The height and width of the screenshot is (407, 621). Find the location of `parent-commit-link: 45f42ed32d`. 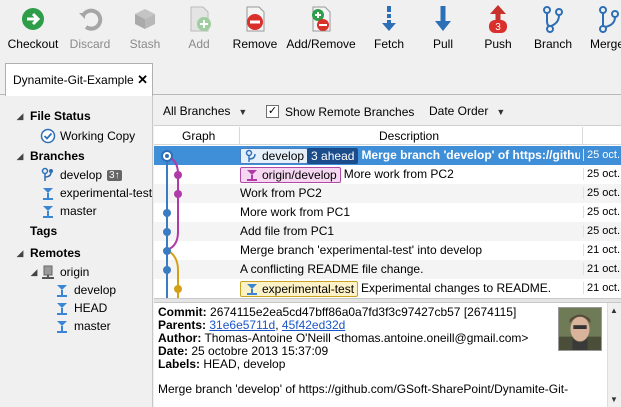

parent-commit-link: 45f42ed32d is located at coordinates (313, 325).